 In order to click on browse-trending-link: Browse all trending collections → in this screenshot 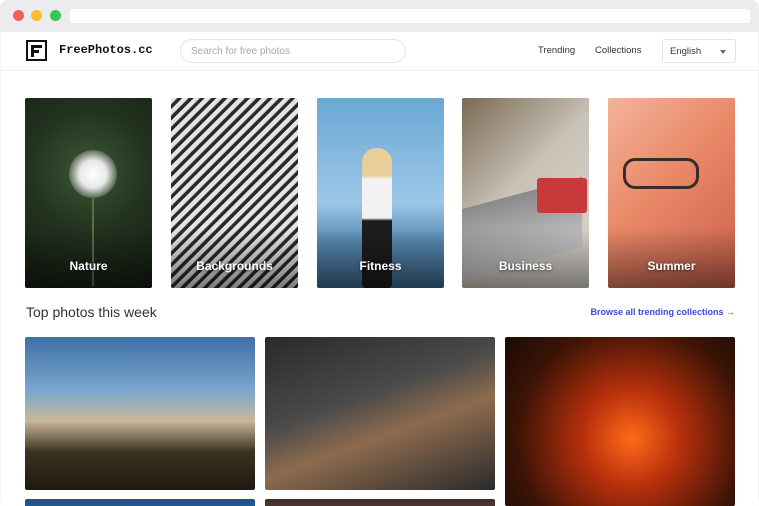, I will do `click(662, 312)`.